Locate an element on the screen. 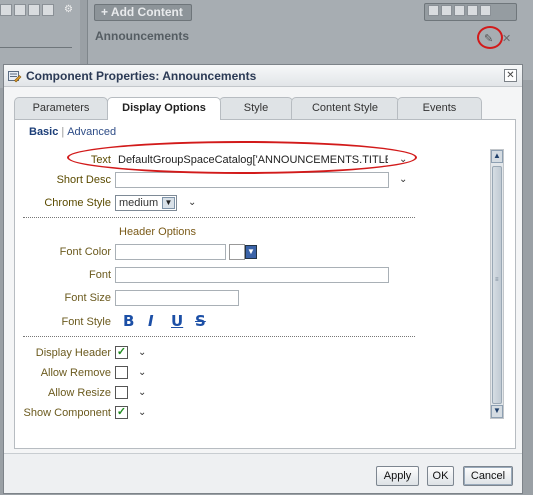  background-layout-icons-right is located at coordinates (459, 10).